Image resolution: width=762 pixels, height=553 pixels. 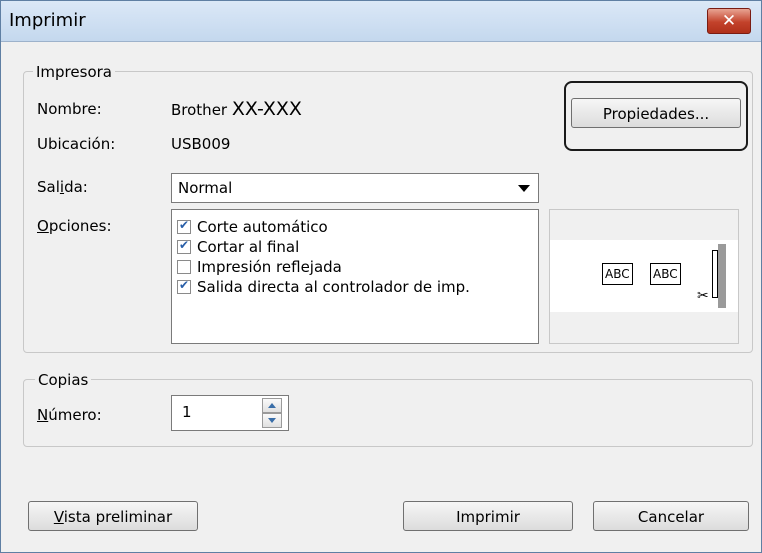 I want to click on print-button: Imprimir, so click(x=488, y=516).